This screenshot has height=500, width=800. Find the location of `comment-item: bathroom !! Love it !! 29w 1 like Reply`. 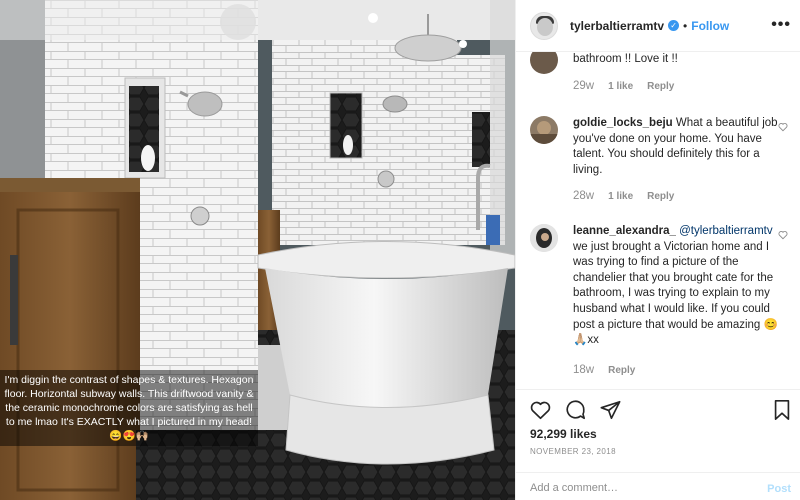

comment-item: bathroom !! Love it !! 29w 1 like Reply is located at coordinates (661, 74).